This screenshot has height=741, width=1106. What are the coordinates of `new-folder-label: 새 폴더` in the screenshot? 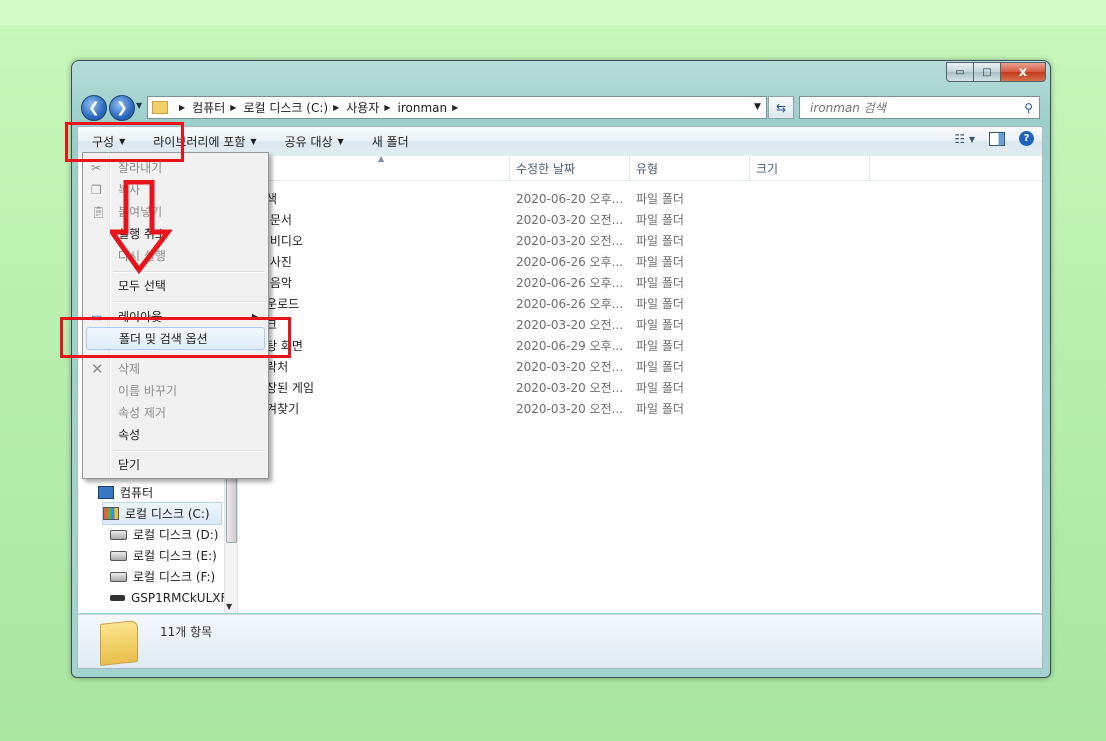 It's located at (390, 142).